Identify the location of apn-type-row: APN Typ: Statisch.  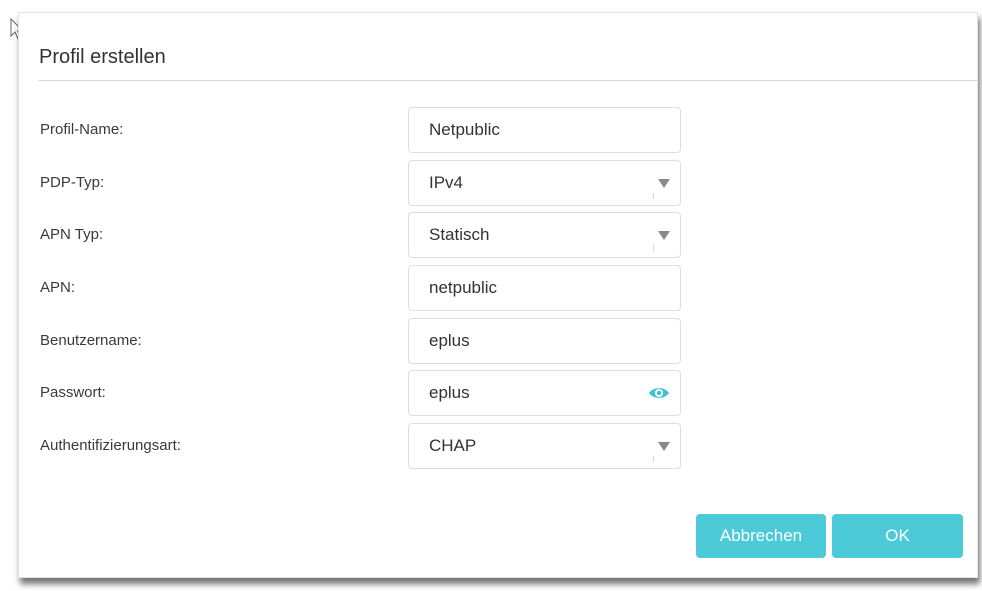
(499, 235).